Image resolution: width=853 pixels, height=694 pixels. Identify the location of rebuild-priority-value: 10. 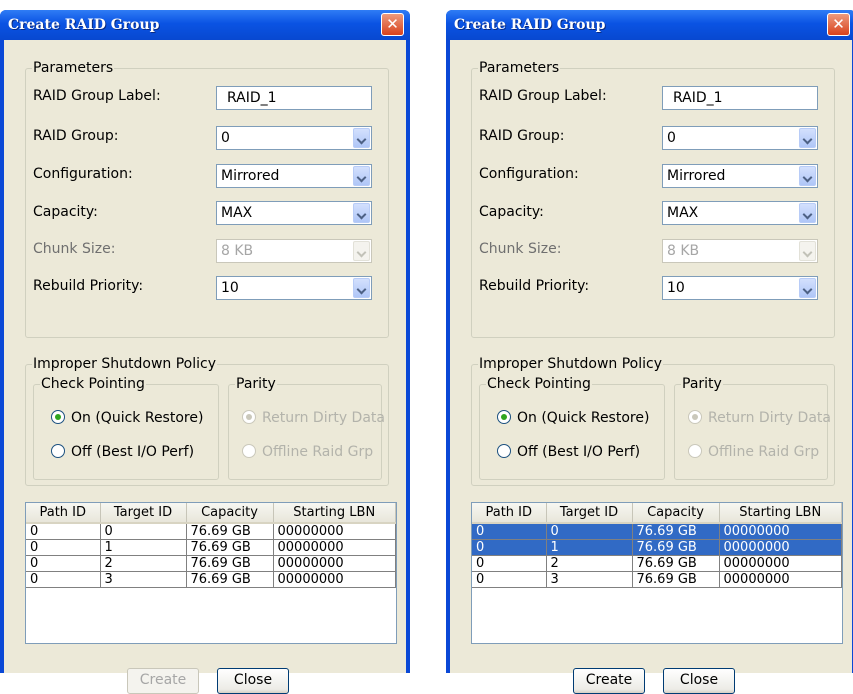
(230, 288).